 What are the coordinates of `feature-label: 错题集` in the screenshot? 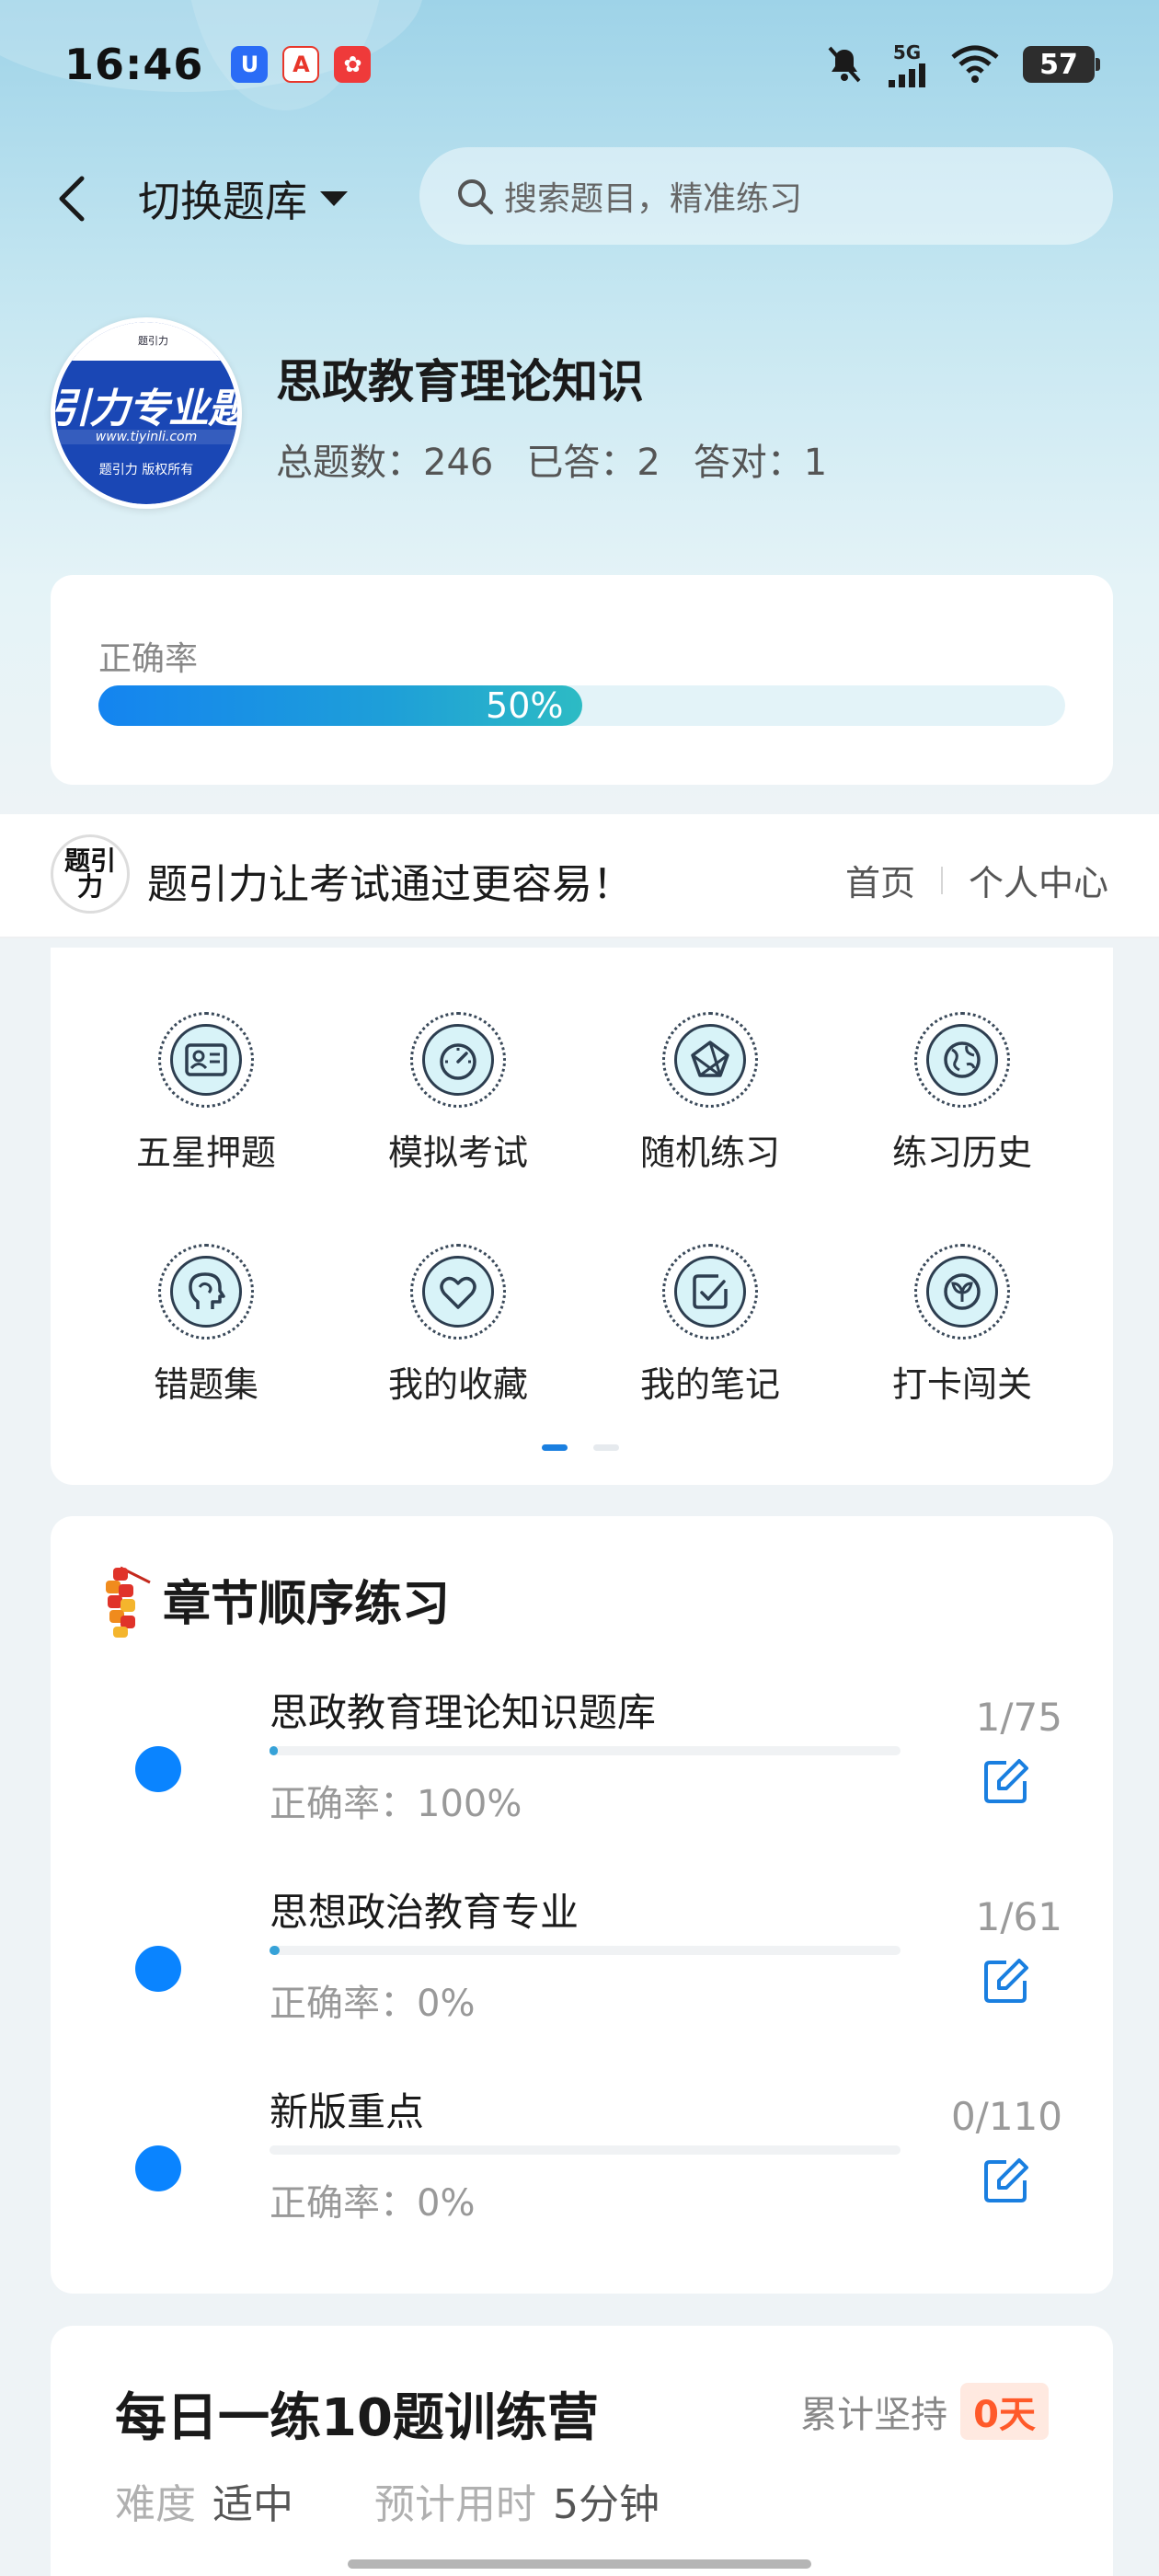 It's located at (205, 1384).